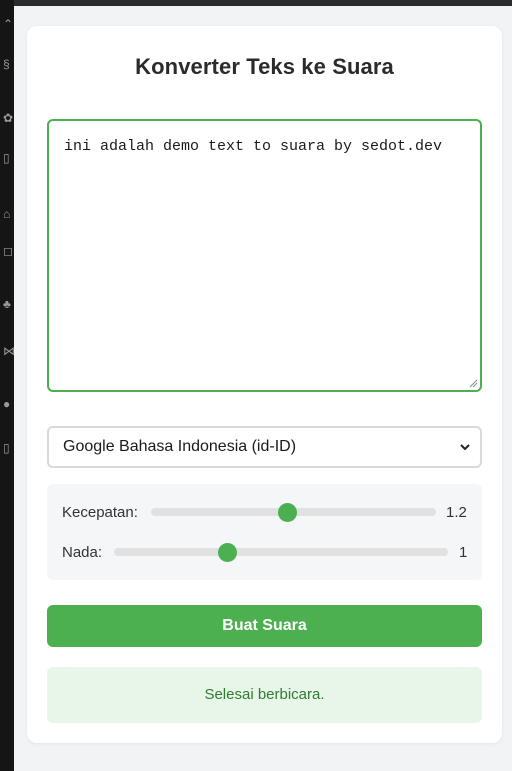 The image size is (512, 771). I want to click on pitch-label: Nada:, so click(82, 552).